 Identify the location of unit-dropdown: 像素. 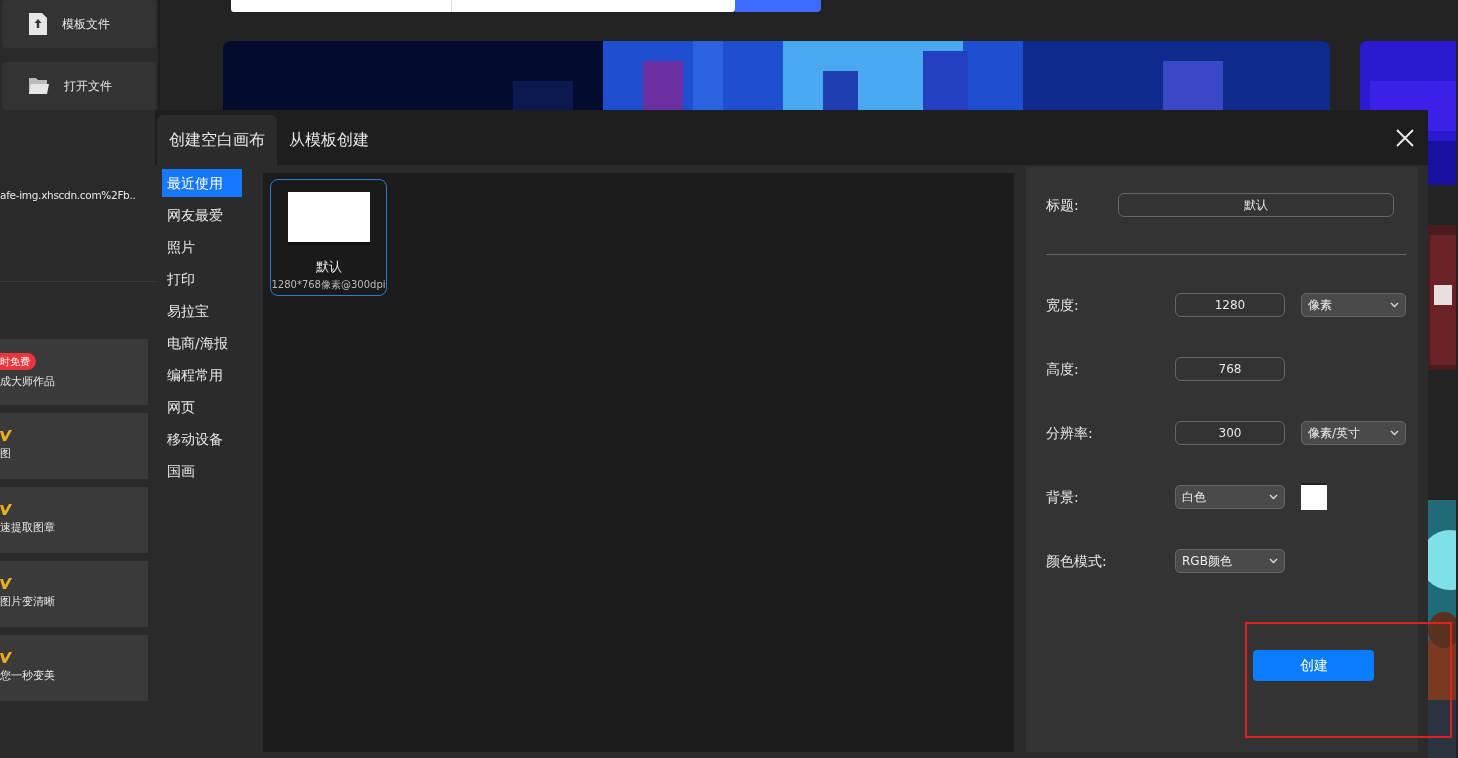
(1353, 305).